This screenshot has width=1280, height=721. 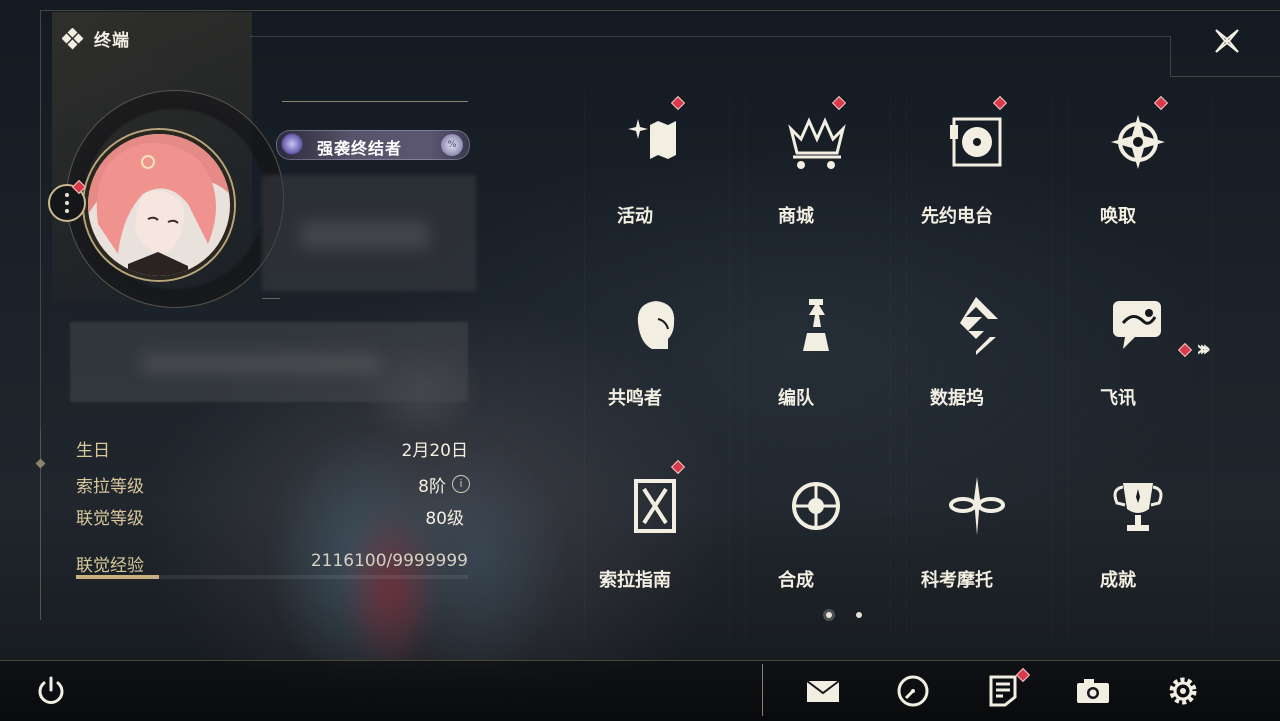 I want to click on menu-tile: 合成, so click(x=818, y=547).